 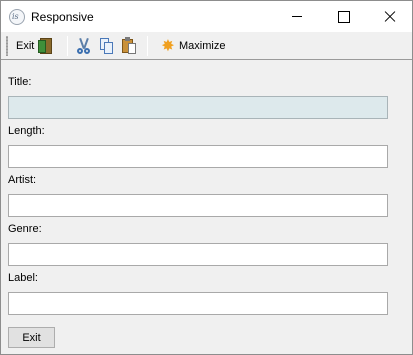 What do you see at coordinates (198, 205) in the screenshot?
I see `artist-field` at bounding box center [198, 205].